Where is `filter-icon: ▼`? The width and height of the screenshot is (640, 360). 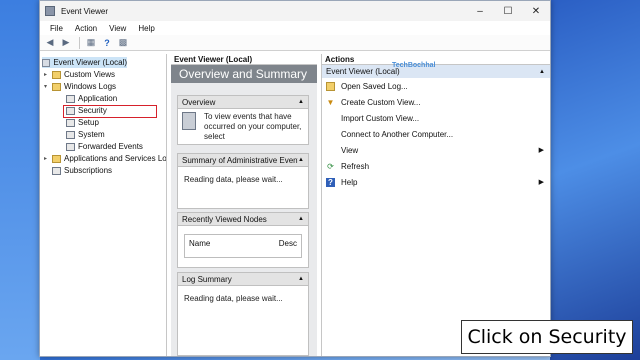 filter-icon: ▼ is located at coordinates (330, 102).